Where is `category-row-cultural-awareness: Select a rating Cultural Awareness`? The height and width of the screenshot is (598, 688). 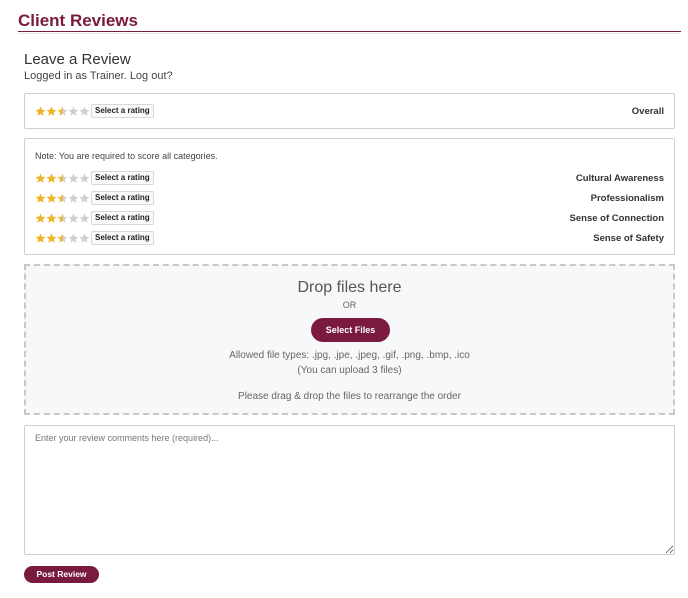 category-row-cultural-awareness: Select a rating Cultural Awareness is located at coordinates (349, 178).